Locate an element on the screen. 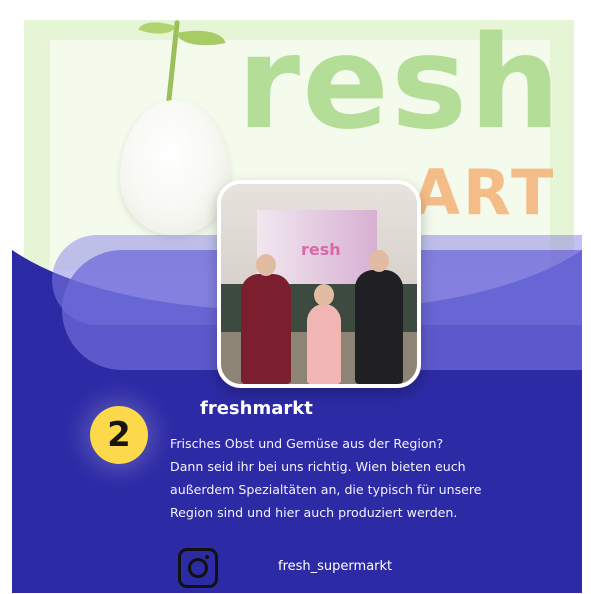 Image resolution: width=591 pixels, height=594 pixels. post-title: freshmarkt is located at coordinates (256, 408).